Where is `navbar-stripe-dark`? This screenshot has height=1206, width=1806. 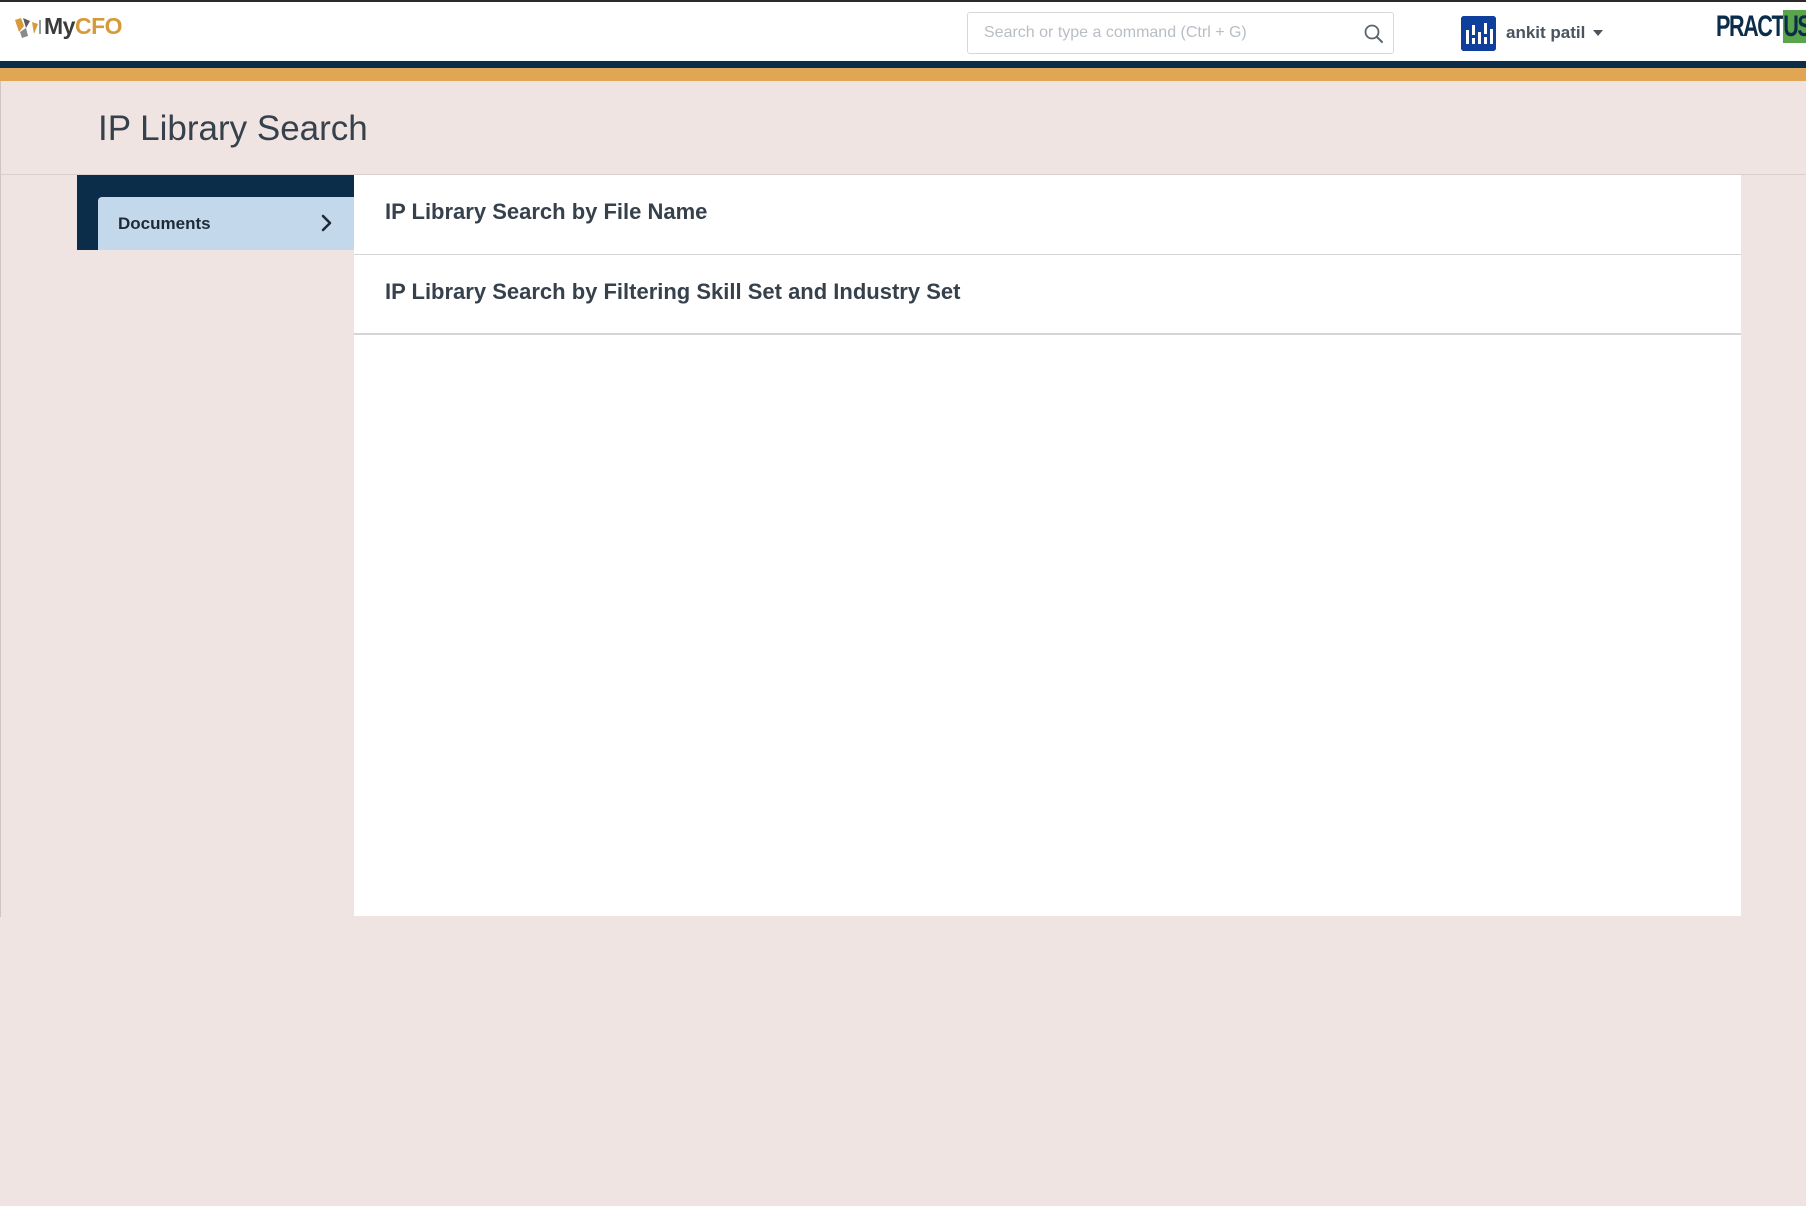 navbar-stripe-dark is located at coordinates (903, 64).